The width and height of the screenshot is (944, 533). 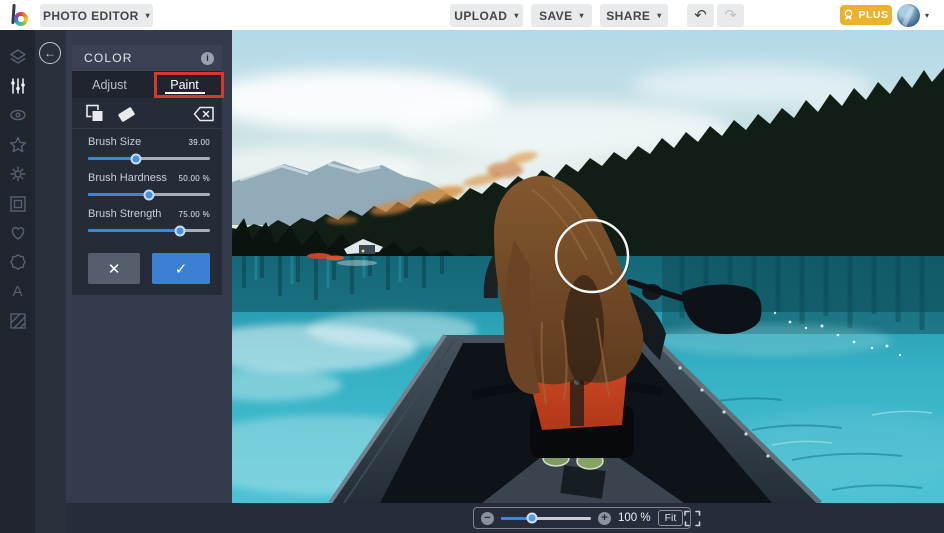 I want to click on app-switcher-button: PHOTO EDITOR ▾, so click(x=96, y=15).